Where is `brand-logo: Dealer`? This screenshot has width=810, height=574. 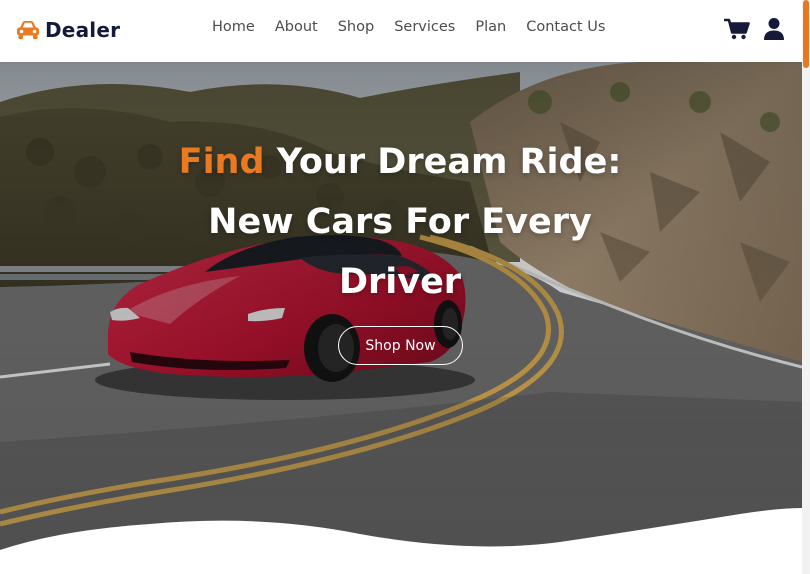 brand-logo: Dealer is located at coordinates (67, 30).